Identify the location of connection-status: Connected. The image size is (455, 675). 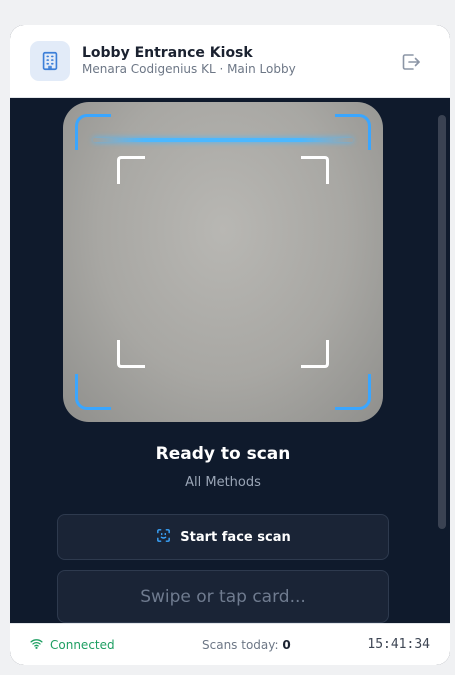
(72, 645).